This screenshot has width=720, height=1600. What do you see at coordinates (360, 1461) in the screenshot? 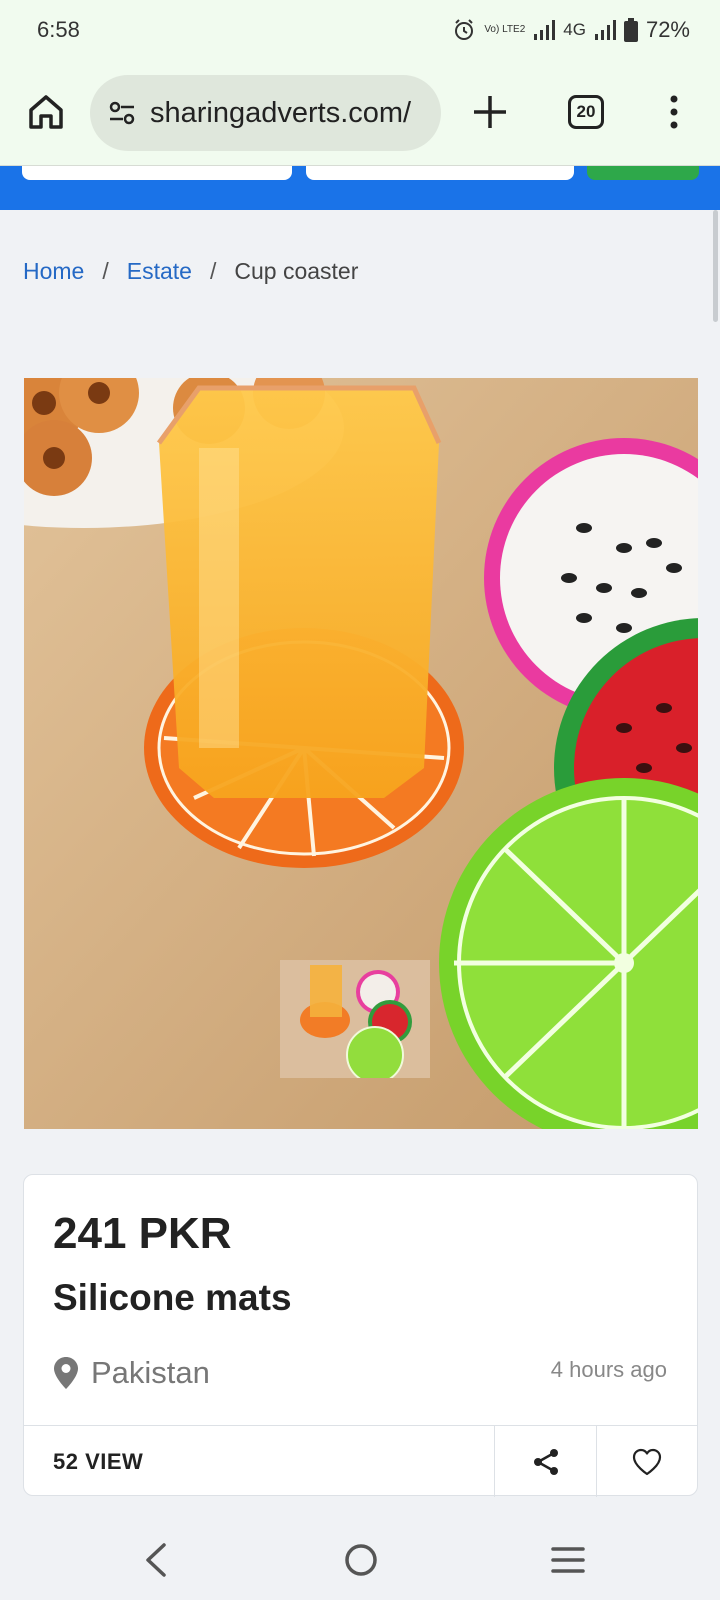
I see `card-footer: 52 VIEW` at bounding box center [360, 1461].